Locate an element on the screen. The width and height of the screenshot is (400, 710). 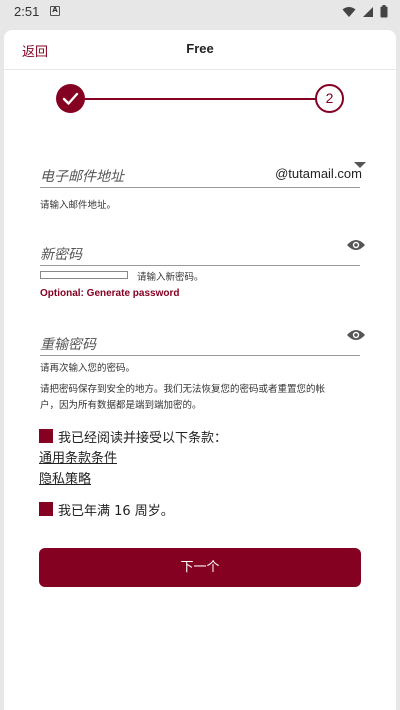
battery-icon is located at coordinates (384, 11).